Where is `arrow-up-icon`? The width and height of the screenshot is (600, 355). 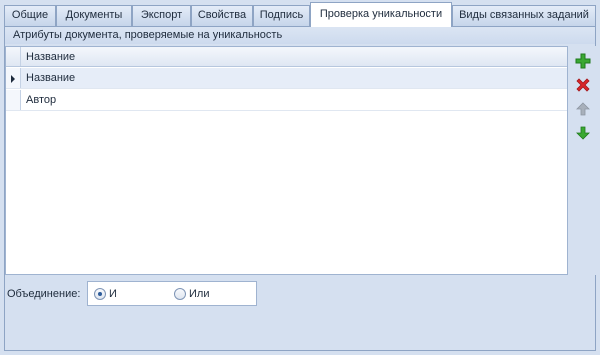
arrow-up-icon is located at coordinates (582, 108).